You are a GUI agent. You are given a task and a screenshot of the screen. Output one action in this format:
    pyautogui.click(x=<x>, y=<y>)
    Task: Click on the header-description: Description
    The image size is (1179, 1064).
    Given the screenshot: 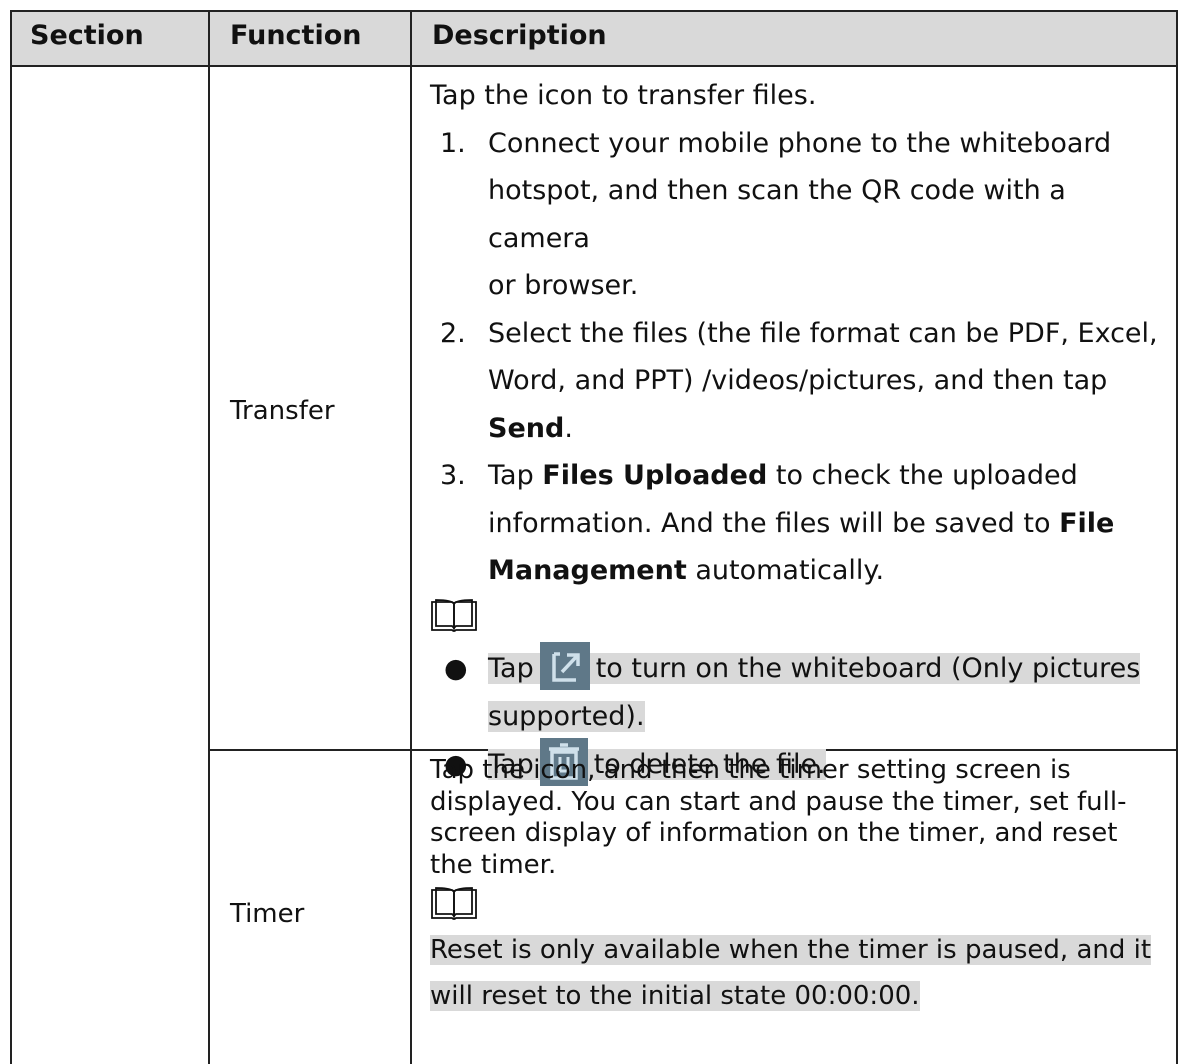 What is the action you would take?
    pyautogui.click(x=519, y=35)
    